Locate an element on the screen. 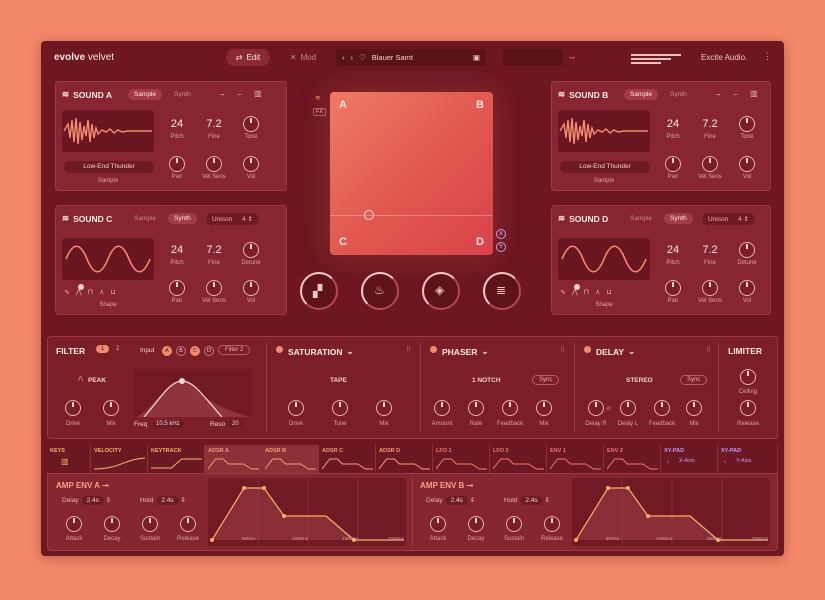  mod-tab-xy-pad: XY-PAD Y-Axis ⌞ is located at coordinates (748, 459).